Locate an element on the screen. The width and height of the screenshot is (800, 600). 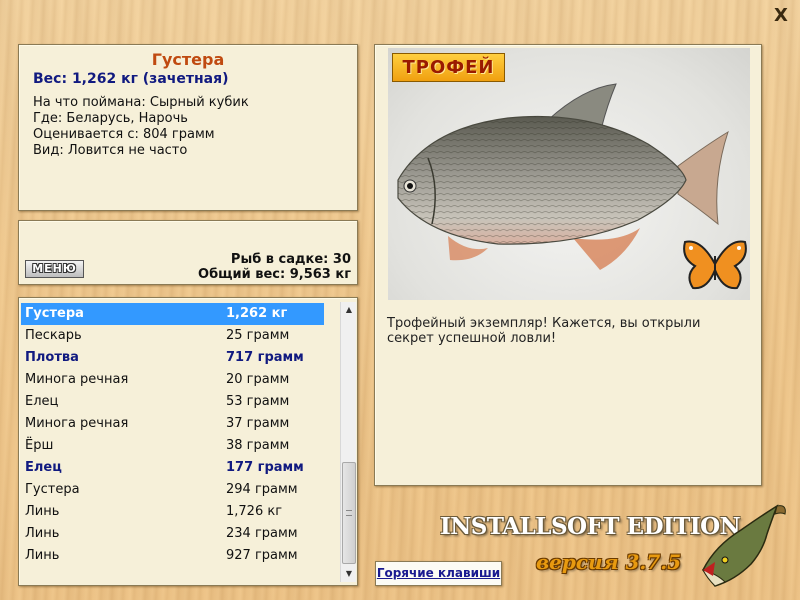
info-rating: Оценивается с: 804 грамм is located at coordinates (124, 134).